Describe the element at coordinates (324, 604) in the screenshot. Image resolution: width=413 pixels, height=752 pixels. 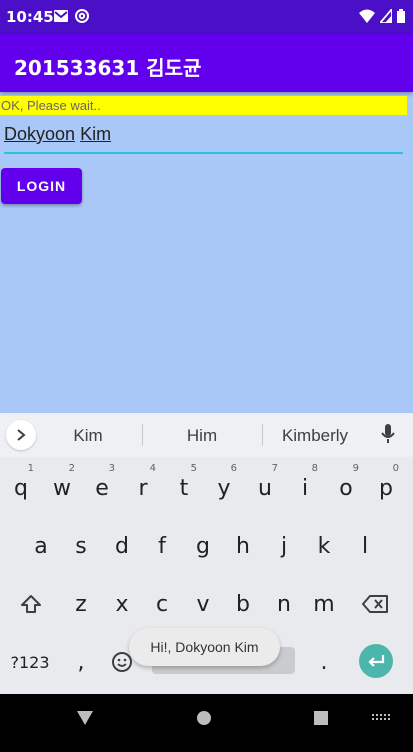
I see `key-m: m` at that location.